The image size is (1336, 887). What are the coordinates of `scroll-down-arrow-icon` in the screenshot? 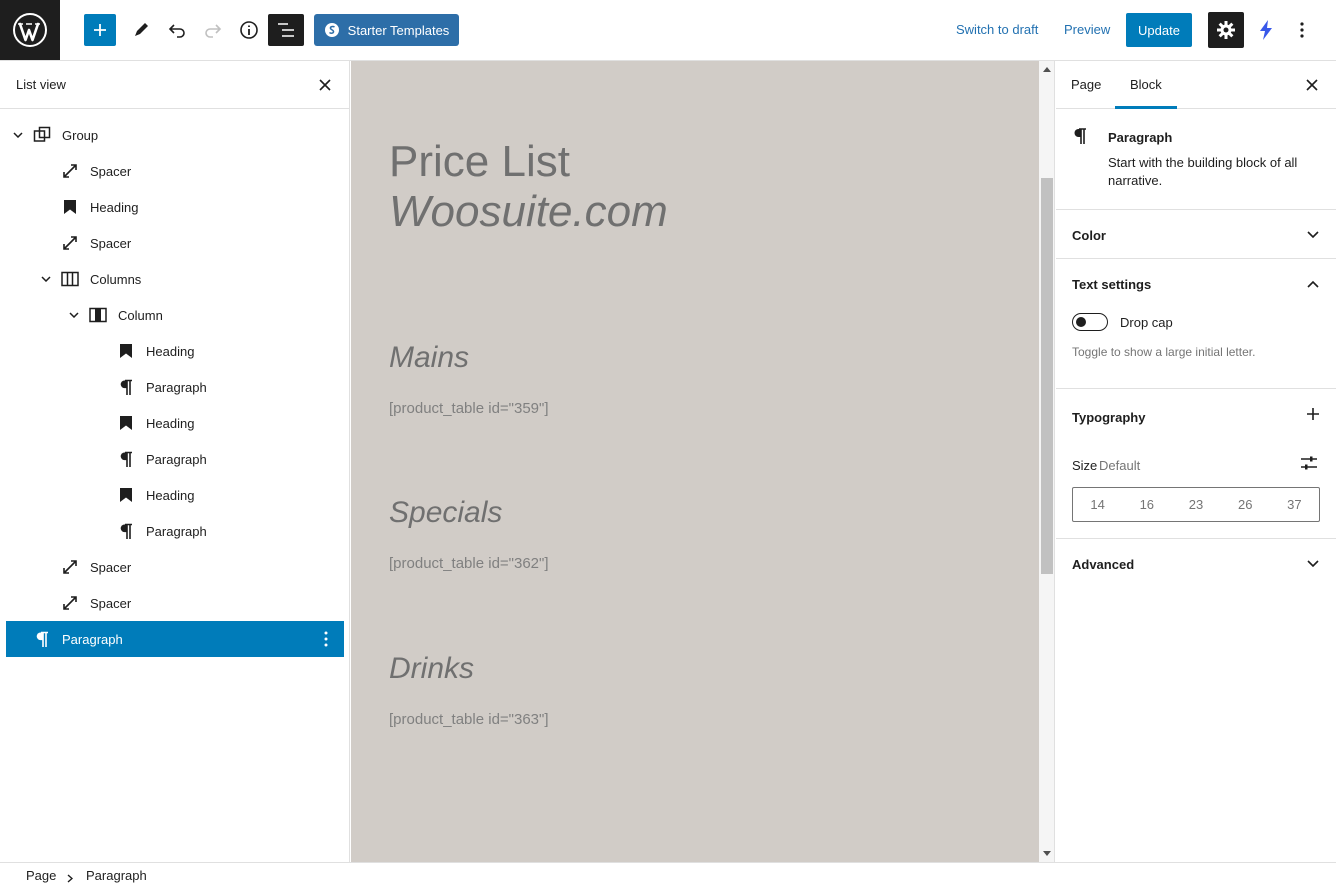 It's located at (1047, 853).